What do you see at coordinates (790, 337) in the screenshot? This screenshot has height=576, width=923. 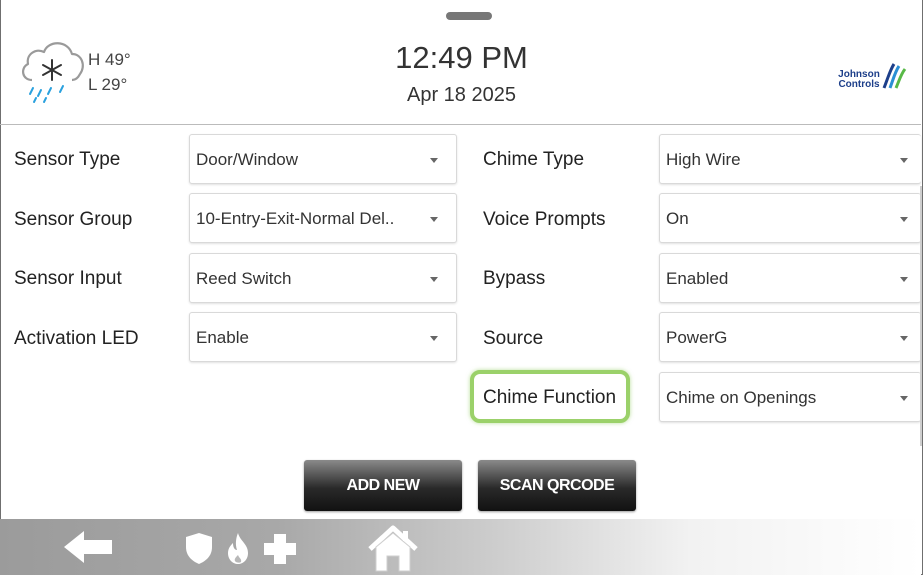 I see `select-source: PowerG` at bounding box center [790, 337].